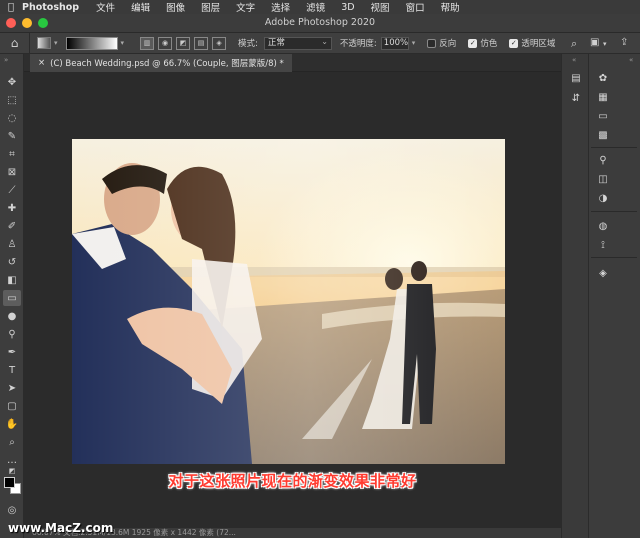 The height and width of the screenshot is (538, 640). I want to click on close-tab-icon: ×, so click(41, 63).